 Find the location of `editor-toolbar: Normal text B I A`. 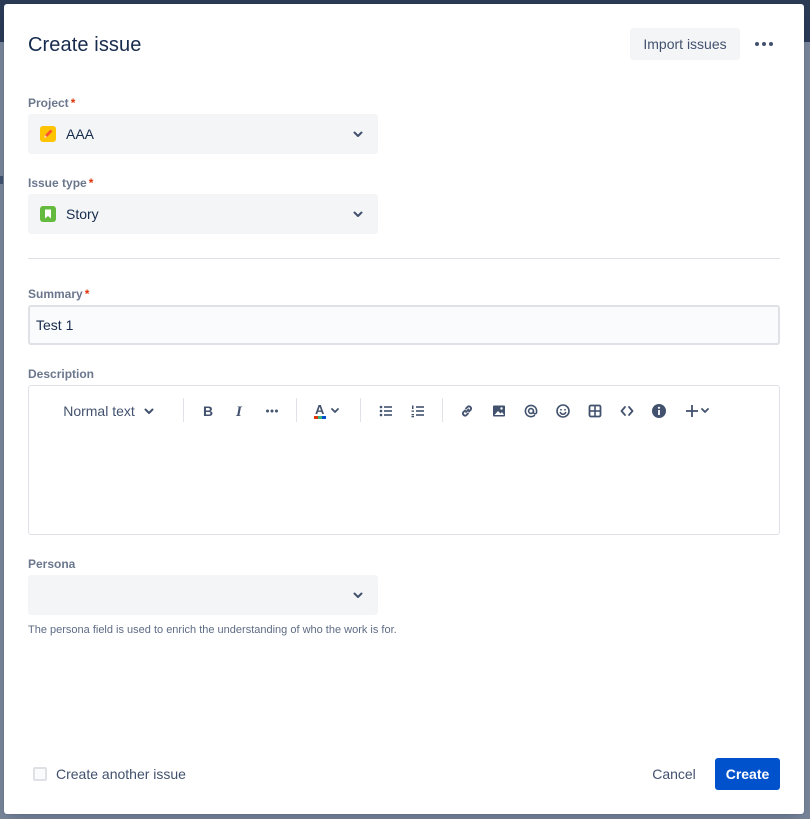

editor-toolbar: Normal text B I A is located at coordinates (404, 411).